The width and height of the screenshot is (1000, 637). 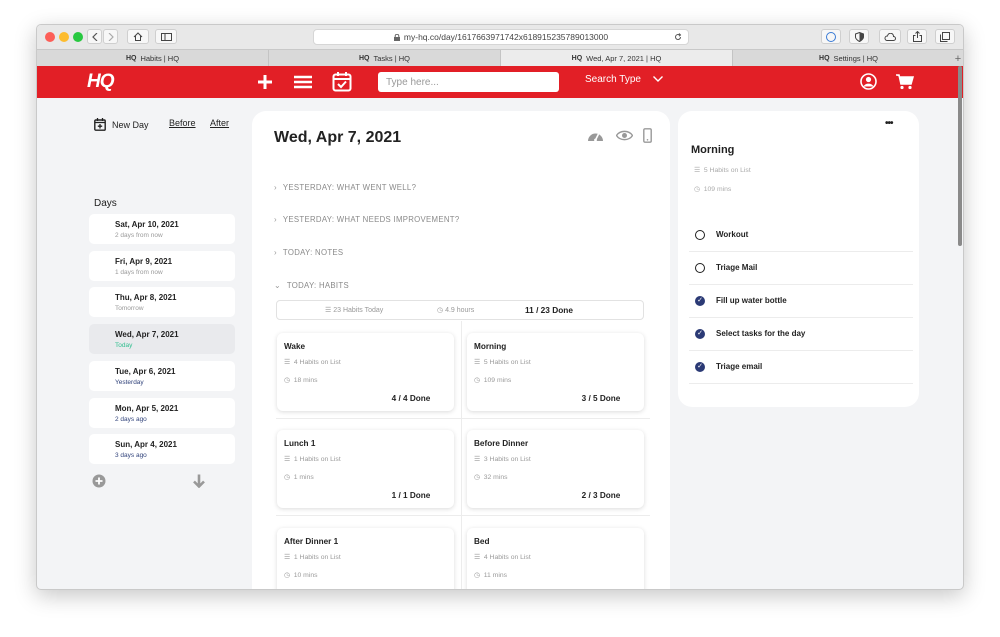 What do you see at coordinates (501, 444) in the screenshot?
I see `habit-card-title: Before Dinner` at bounding box center [501, 444].